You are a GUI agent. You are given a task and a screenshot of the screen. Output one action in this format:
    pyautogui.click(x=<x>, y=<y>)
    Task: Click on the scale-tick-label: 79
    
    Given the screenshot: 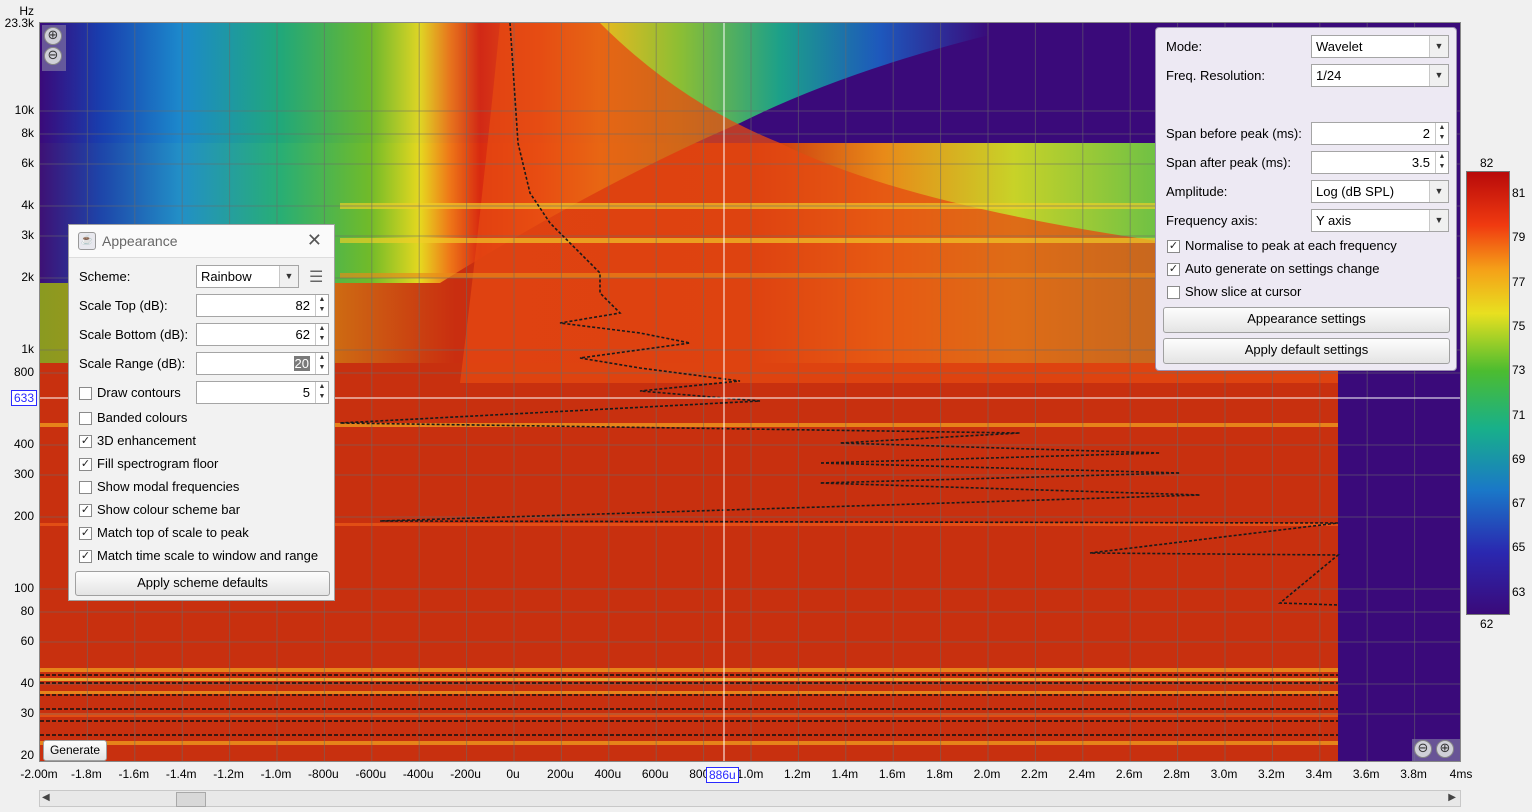 What is the action you would take?
    pyautogui.click(x=1519, y=237)
    